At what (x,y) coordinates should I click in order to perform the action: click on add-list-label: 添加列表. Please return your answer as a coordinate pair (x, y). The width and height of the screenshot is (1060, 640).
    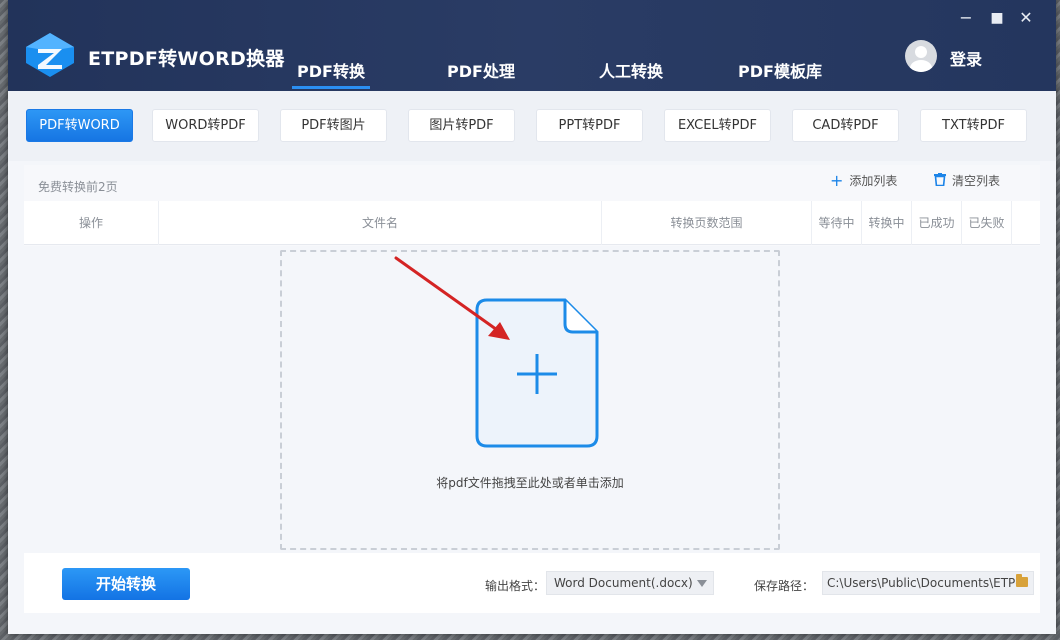
    Looking at the image, I should click on (873, 181).